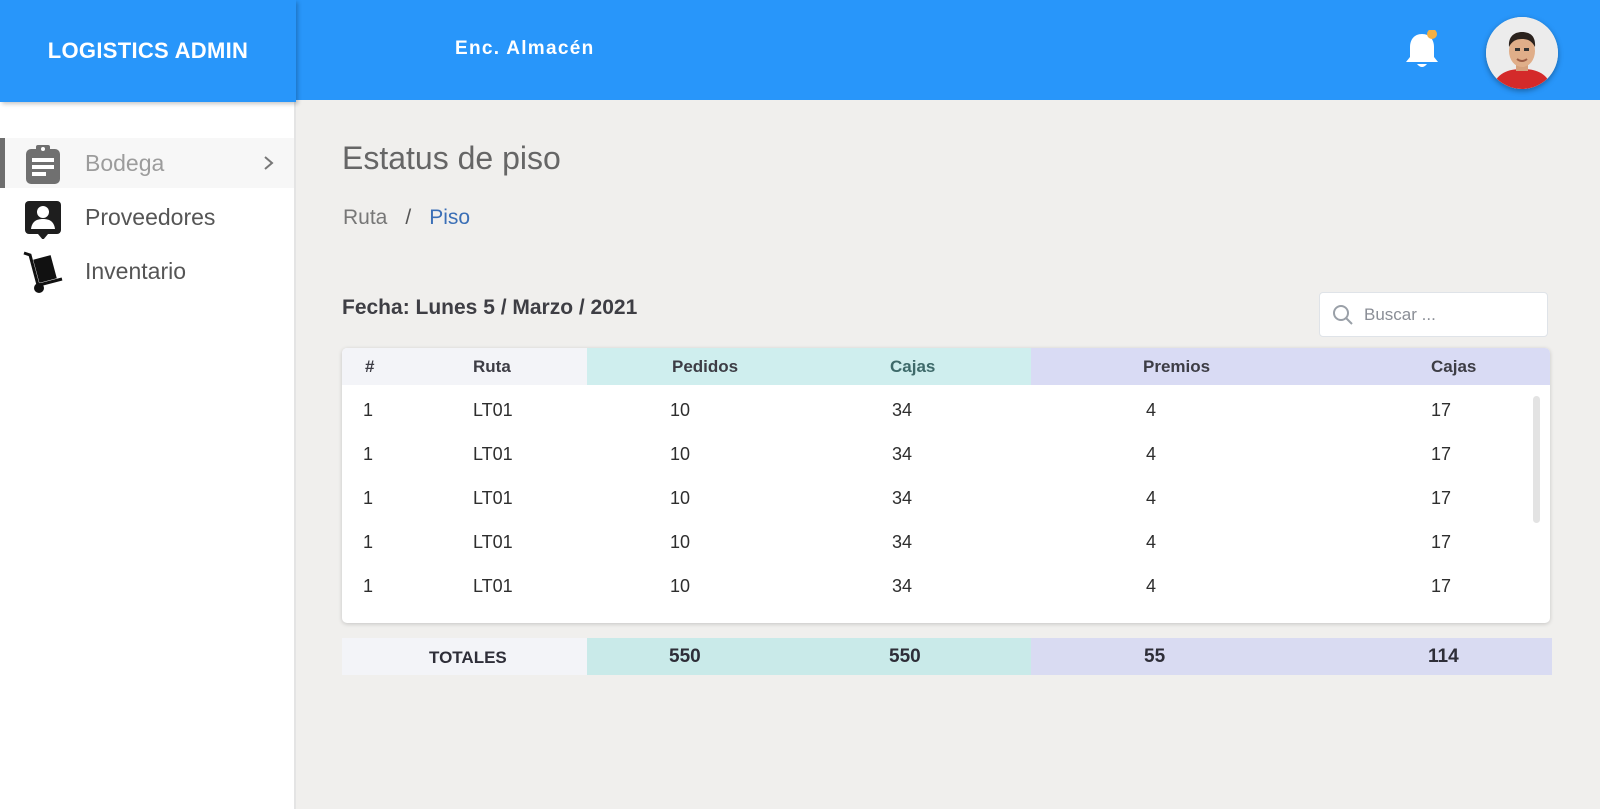 This screenshot has height=809, width=1600. What do you see at coordinates (365, 218) in the screenshot?
I see `breadcrumb-ruta: Ruta` at bounding box center [365, 218].